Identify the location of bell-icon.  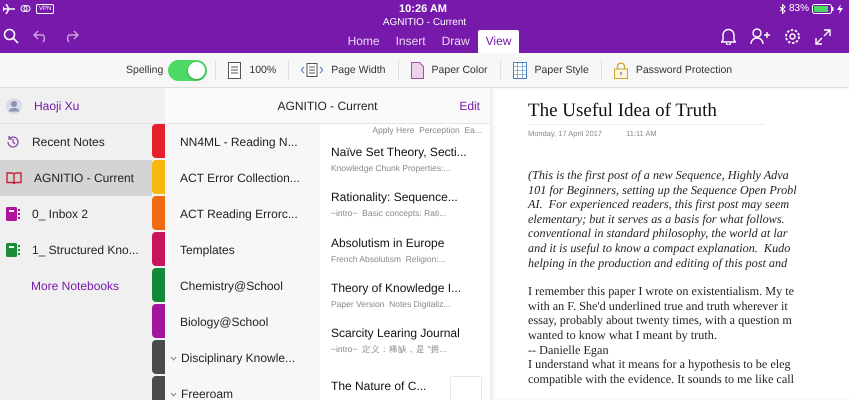
(728, 36).